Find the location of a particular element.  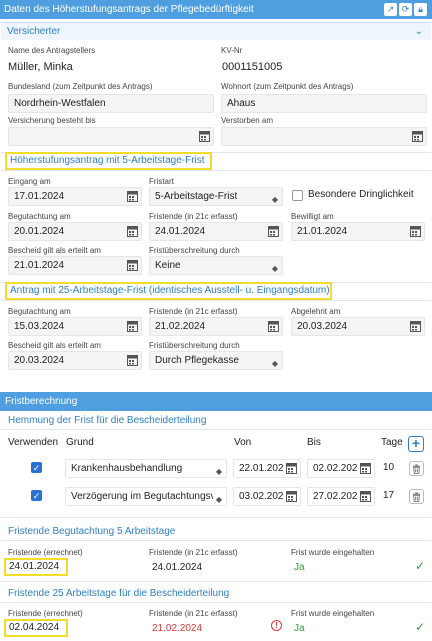

bewilligt-label: Bewilligt am is located at coordinates (312, 216).